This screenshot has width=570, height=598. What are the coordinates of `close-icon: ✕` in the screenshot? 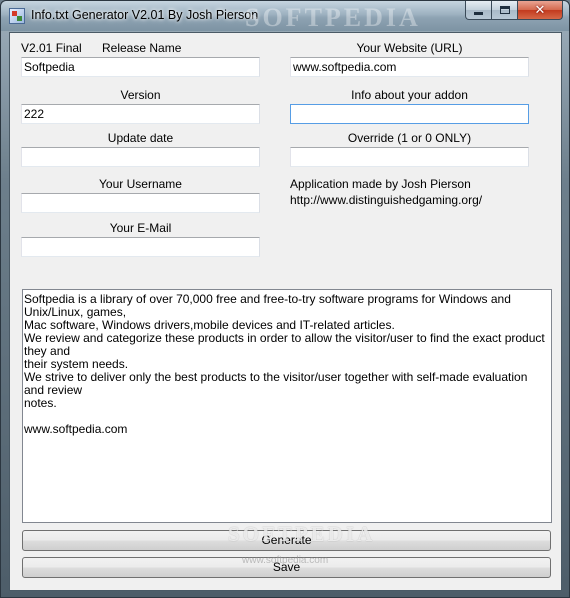 It's located at (540, 10).